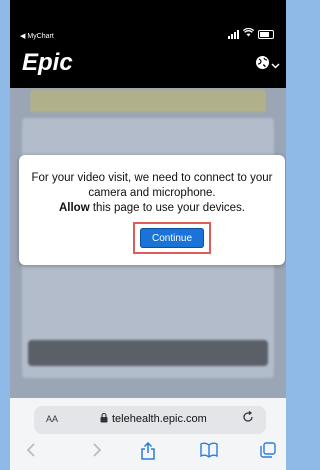 This screenshot has height=470, width=320. What do you see at coordinates (31, 452) in the screenshot?
I see `back-icon` at bounding box center [31, 452].